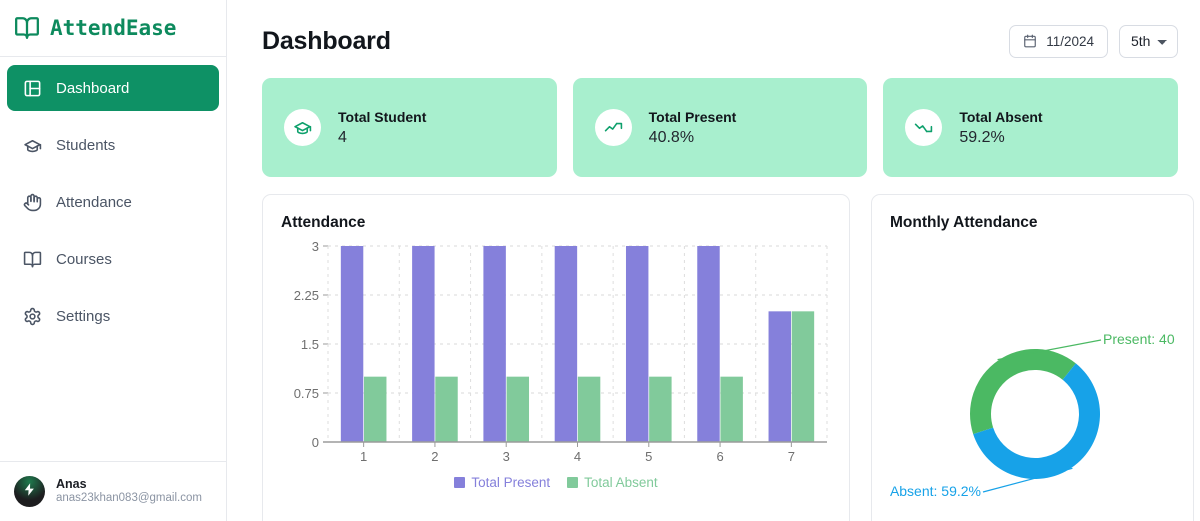 Image resolution: width=1200 pixels, height=521 pixels. I want to click on sidebar-item-label: Students, so click(86, 145).